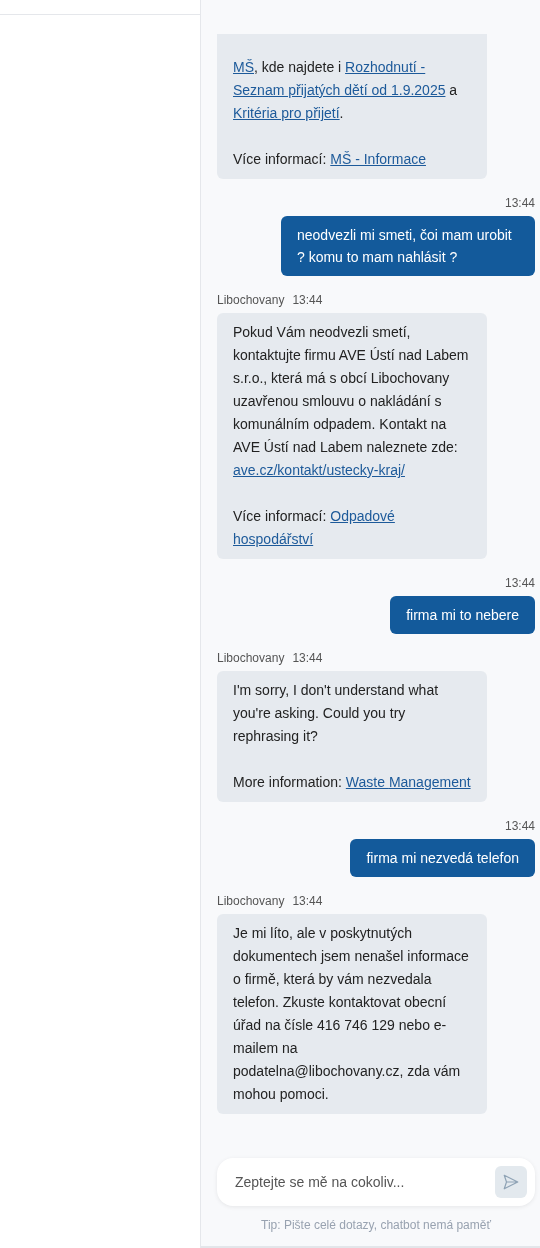 The height and width of the screenshot is (1248, 540). I want to click on message-text: MŠ, kde najdete i Rozhodnutí - Seznam přijatých dětí od 1.9.2025 a Kritéria pro přijetí., so click(346, 90).